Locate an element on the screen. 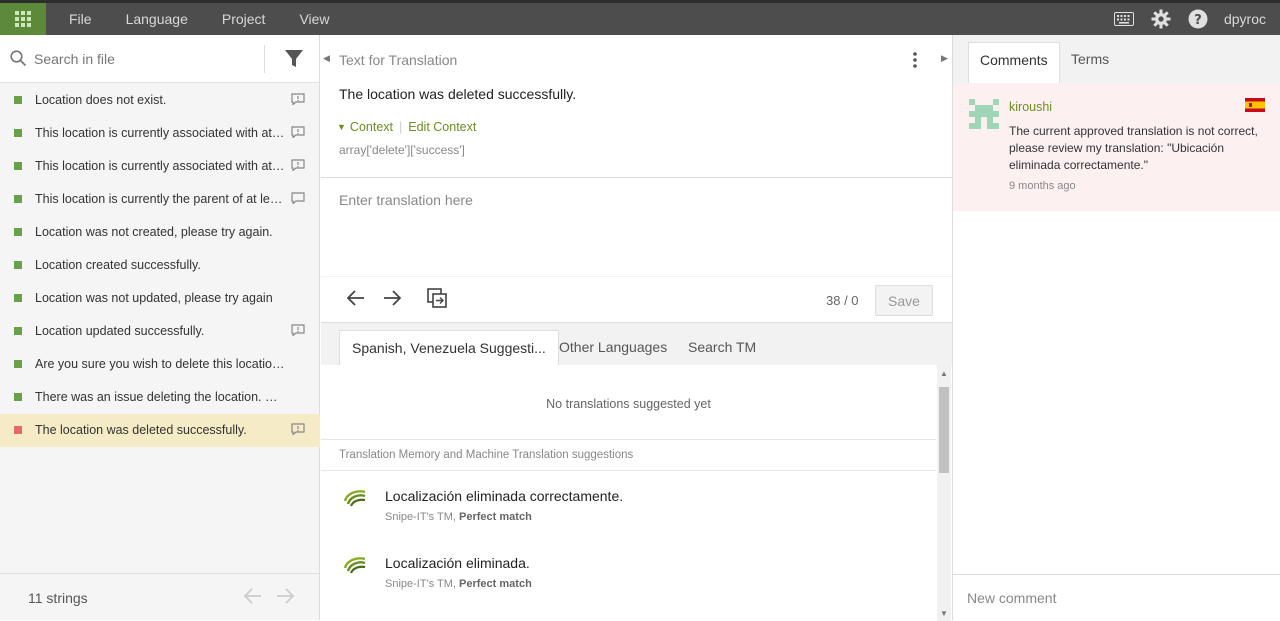 The width and height of the screenshot is (1280, 621). string-row: The location was deleted successfully. is located at coordinates (160, 430).